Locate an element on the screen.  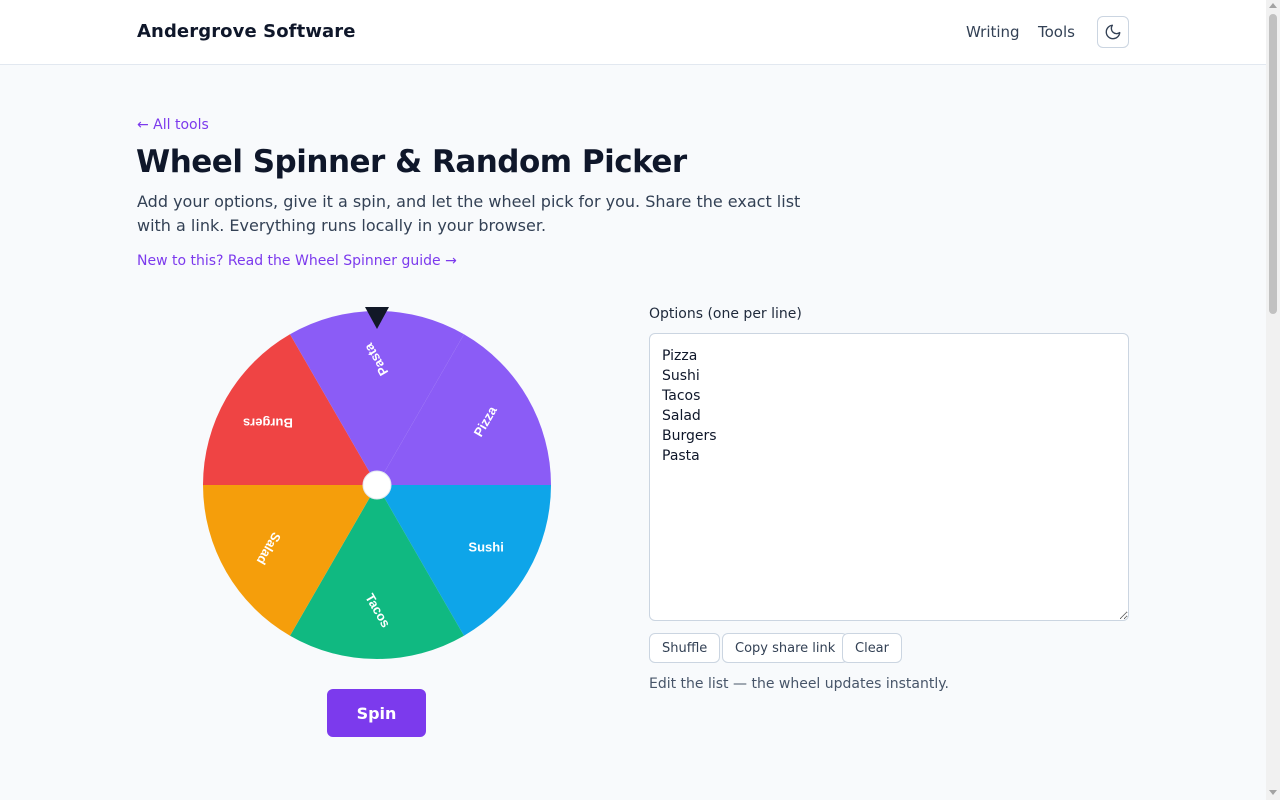
spin-button: Spin is located at coordinates (376, 713).